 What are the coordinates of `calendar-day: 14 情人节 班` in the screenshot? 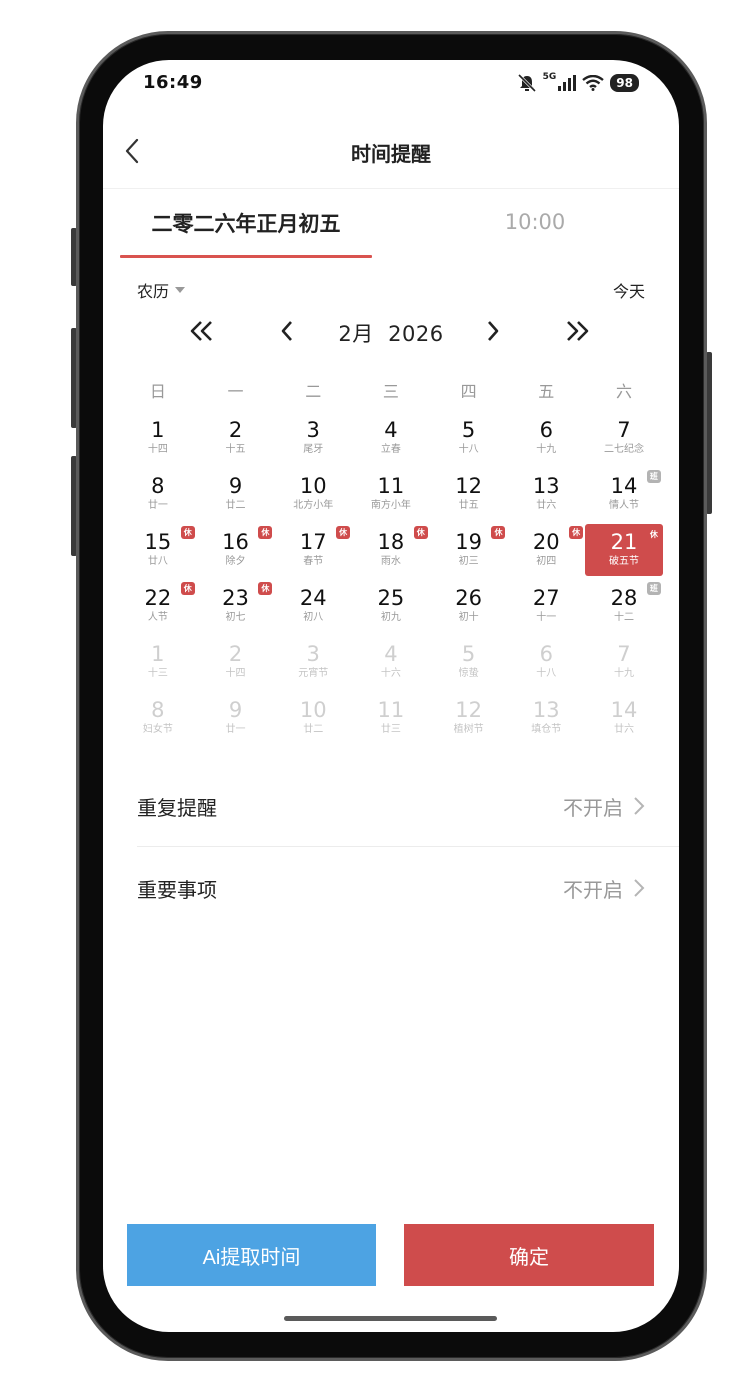 It's located at (624, 494).